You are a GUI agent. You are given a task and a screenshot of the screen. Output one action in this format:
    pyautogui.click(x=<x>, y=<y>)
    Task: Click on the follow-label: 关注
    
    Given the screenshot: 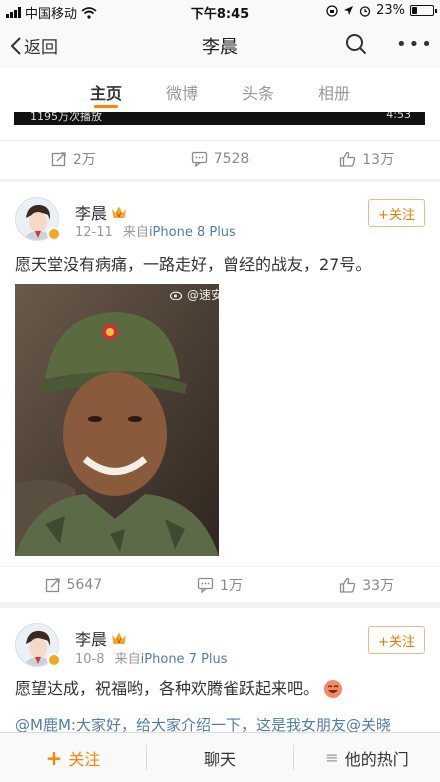 What is the action you would take?
    pyautogui.click(x=84, y=759)
    